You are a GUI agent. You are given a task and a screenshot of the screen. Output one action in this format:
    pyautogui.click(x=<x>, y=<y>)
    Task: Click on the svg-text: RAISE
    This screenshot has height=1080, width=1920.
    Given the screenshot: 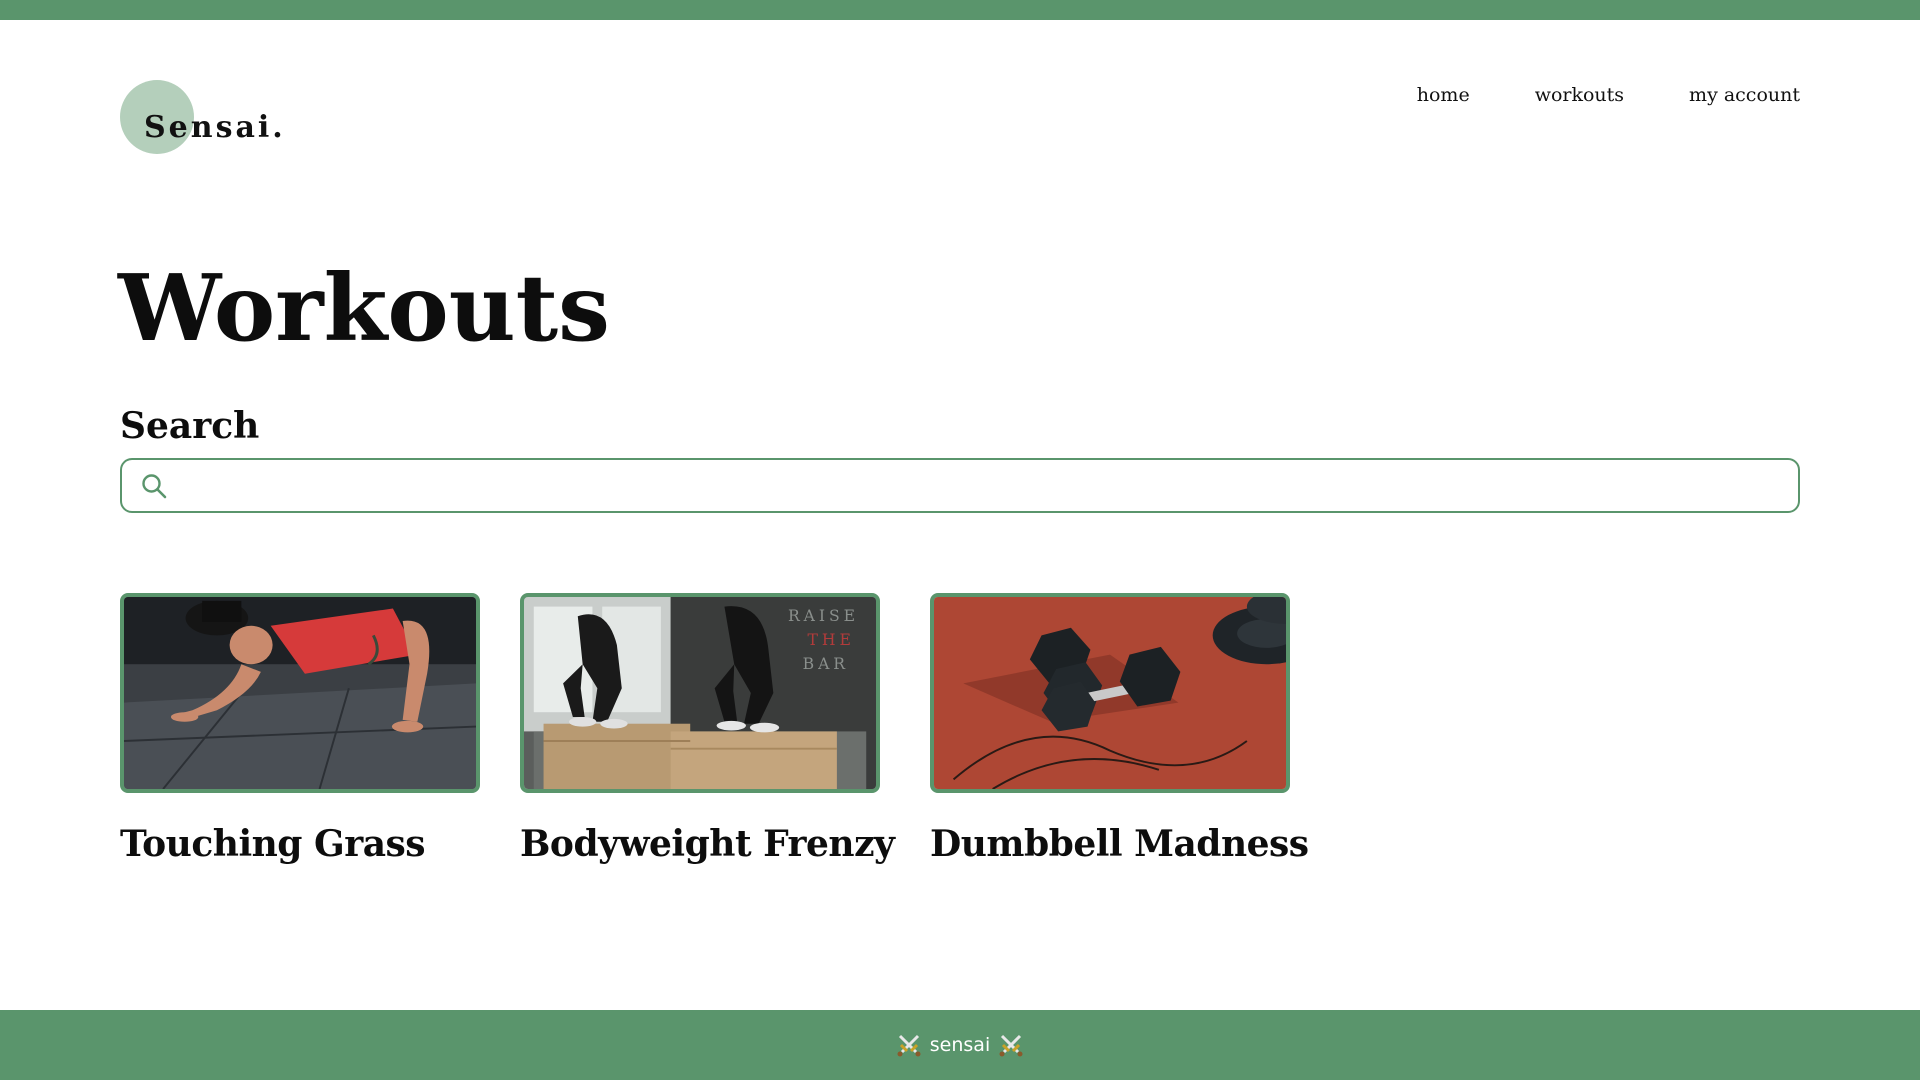 What is the action you would take?
    pyautogui.click(x=823, y=616)
    